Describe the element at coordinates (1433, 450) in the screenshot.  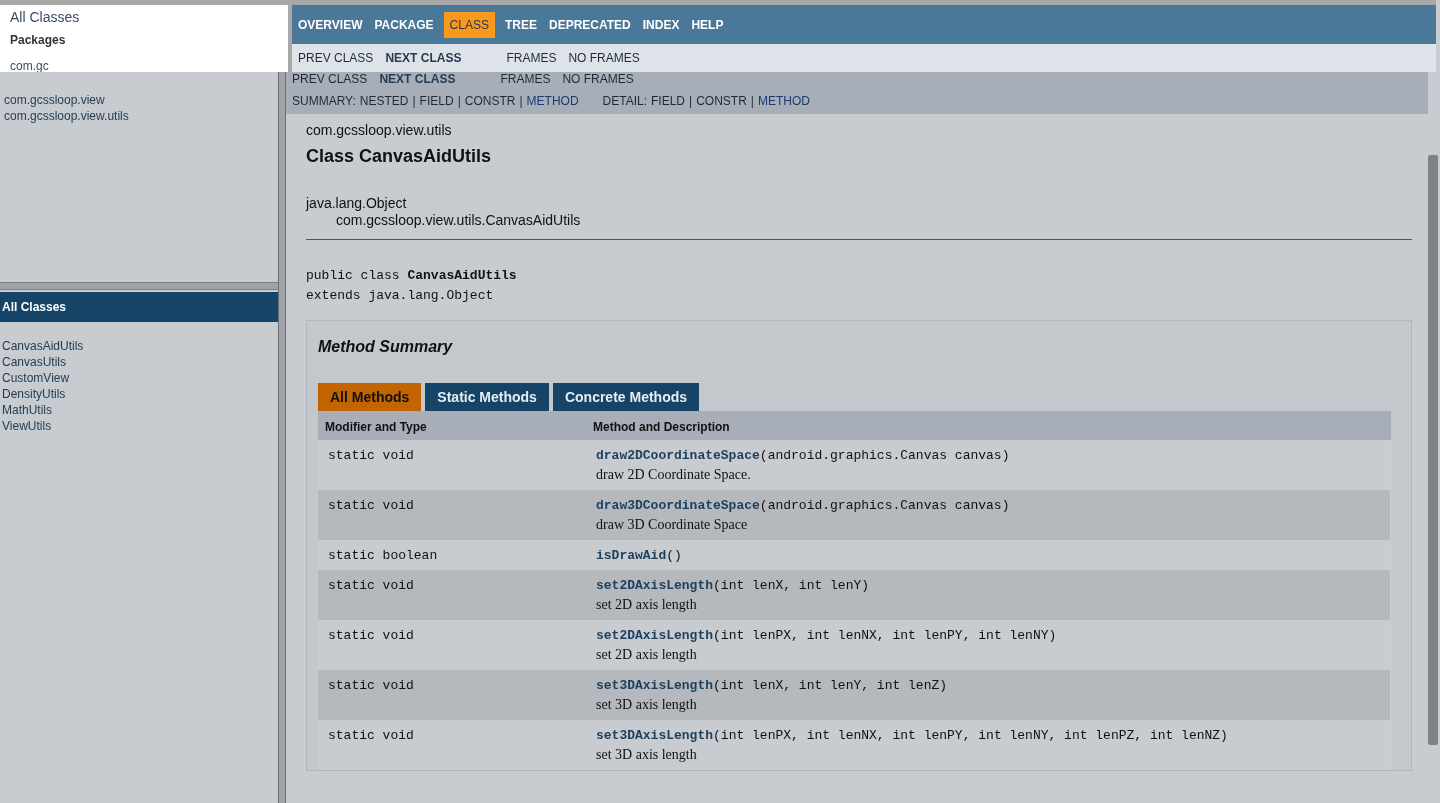
I see `scrollbar-thumb` at that location.